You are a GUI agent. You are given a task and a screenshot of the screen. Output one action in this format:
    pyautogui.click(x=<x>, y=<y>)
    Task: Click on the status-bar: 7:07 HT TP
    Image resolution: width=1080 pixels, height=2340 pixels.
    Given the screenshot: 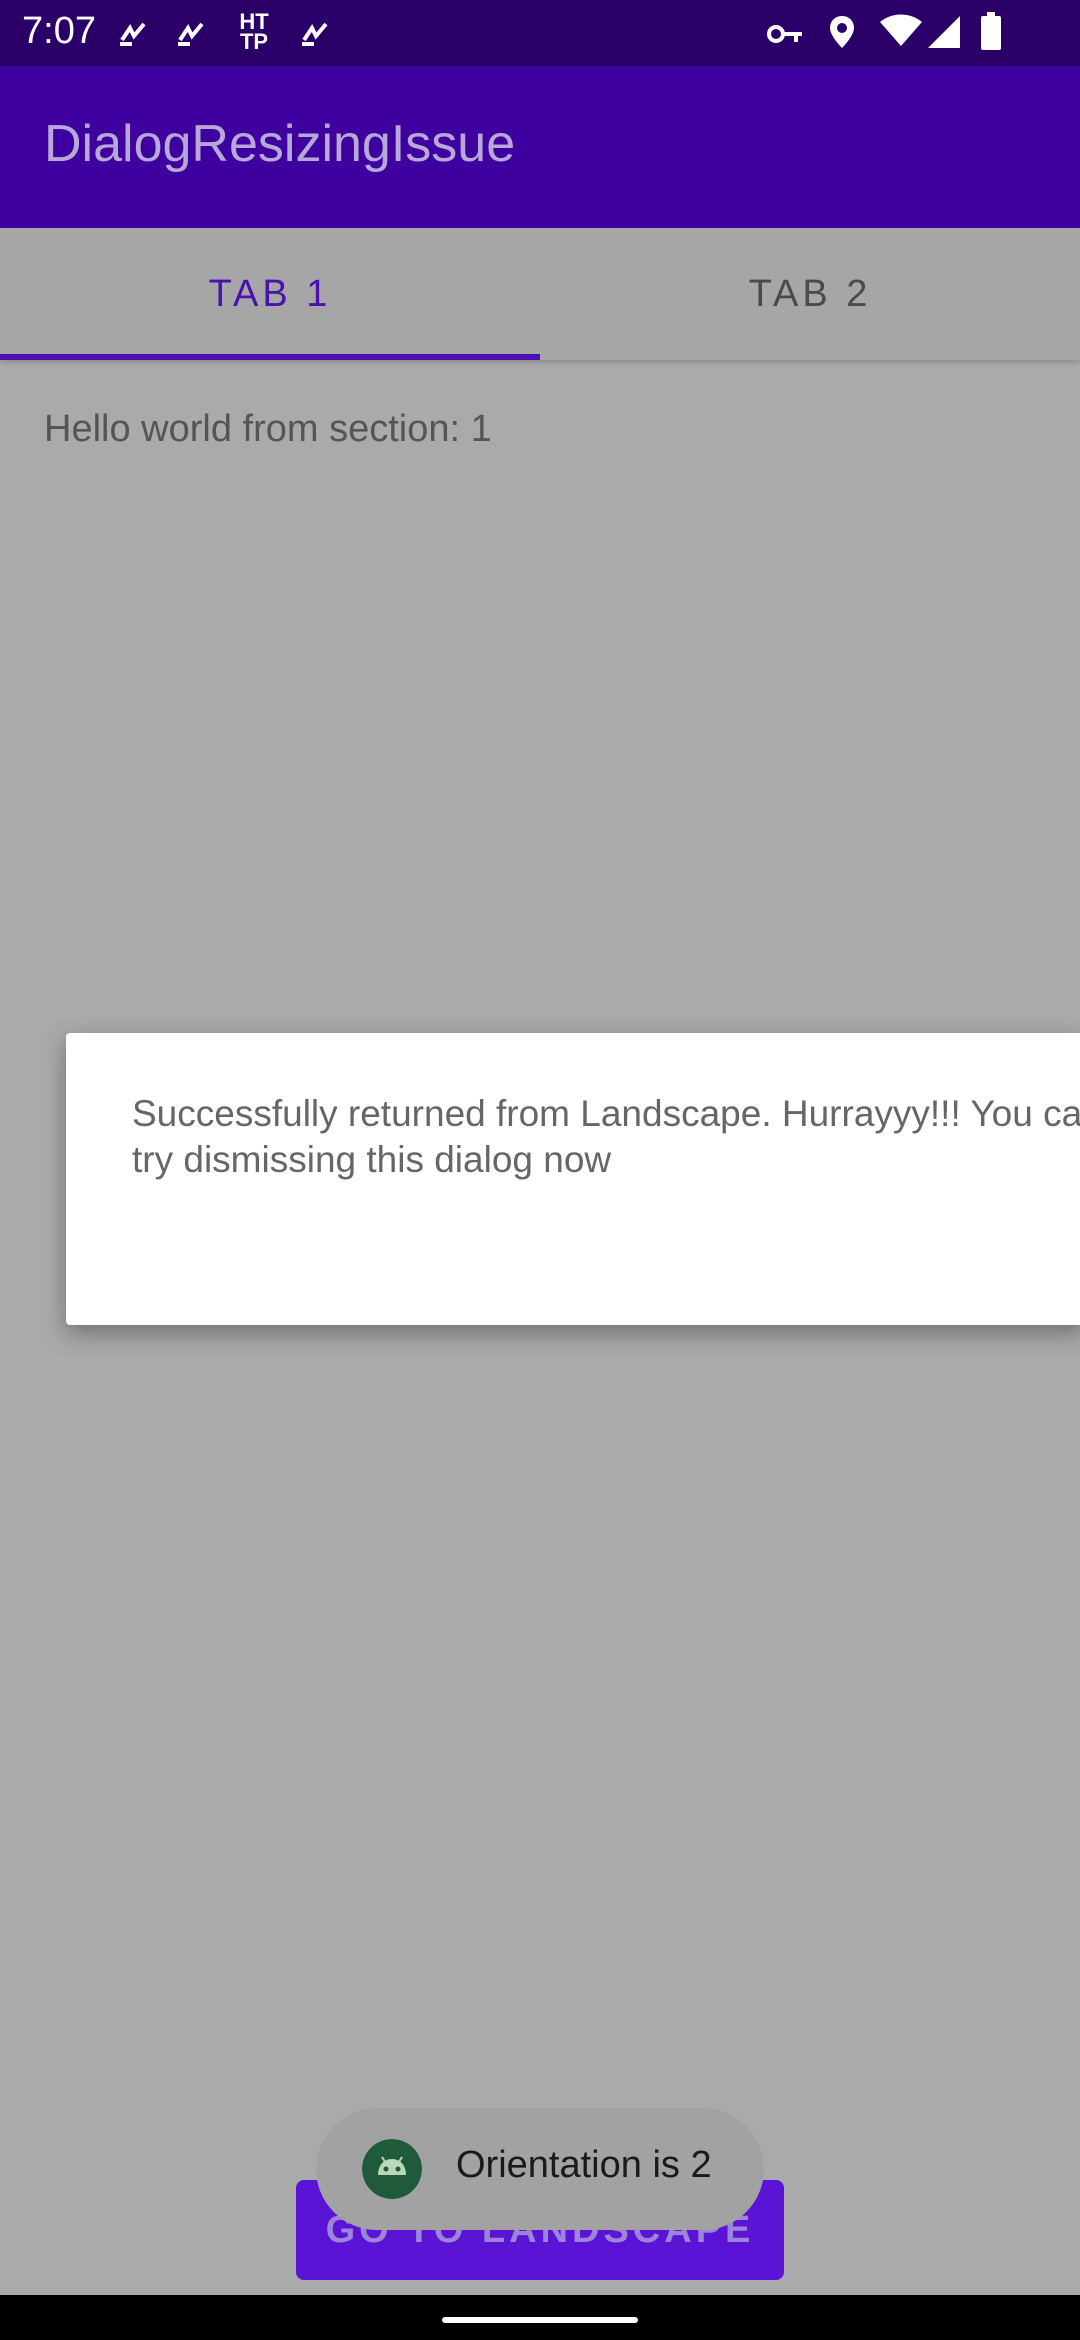 What is the action you would take?
    pyautogui.click(x=540, y=33)
    